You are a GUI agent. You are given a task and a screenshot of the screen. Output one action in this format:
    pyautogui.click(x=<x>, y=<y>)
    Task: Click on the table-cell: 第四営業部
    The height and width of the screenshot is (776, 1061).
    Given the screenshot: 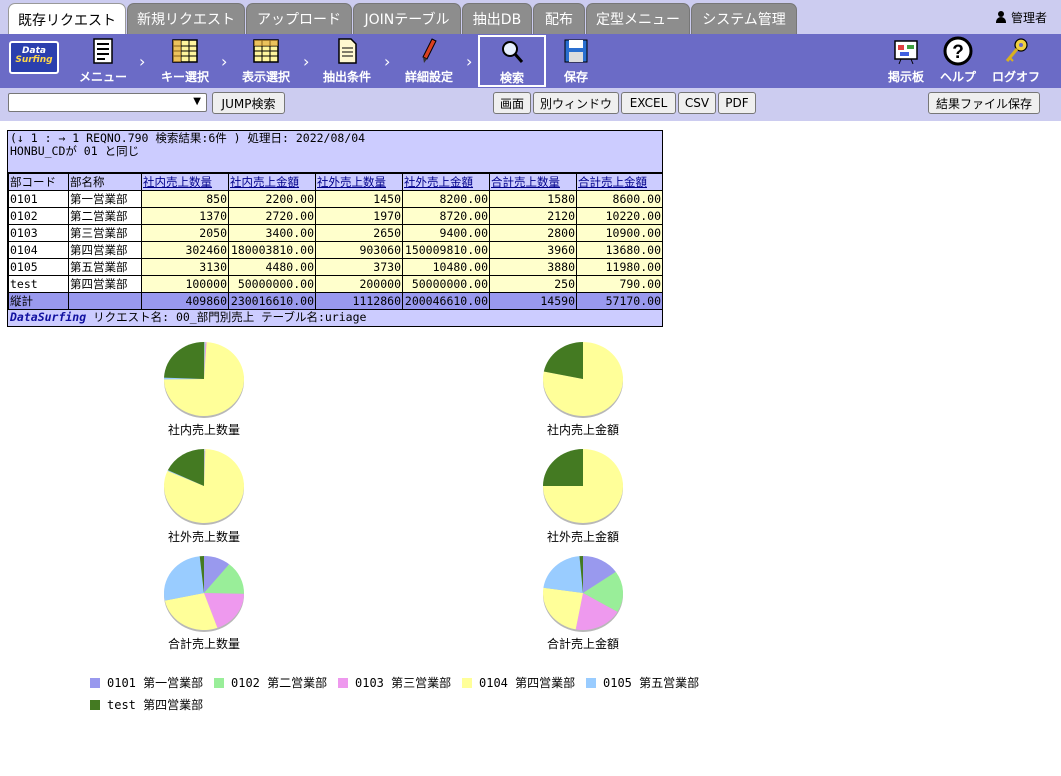 What is the action you would take?
    pyautogui.click(x=105, y=284)
    